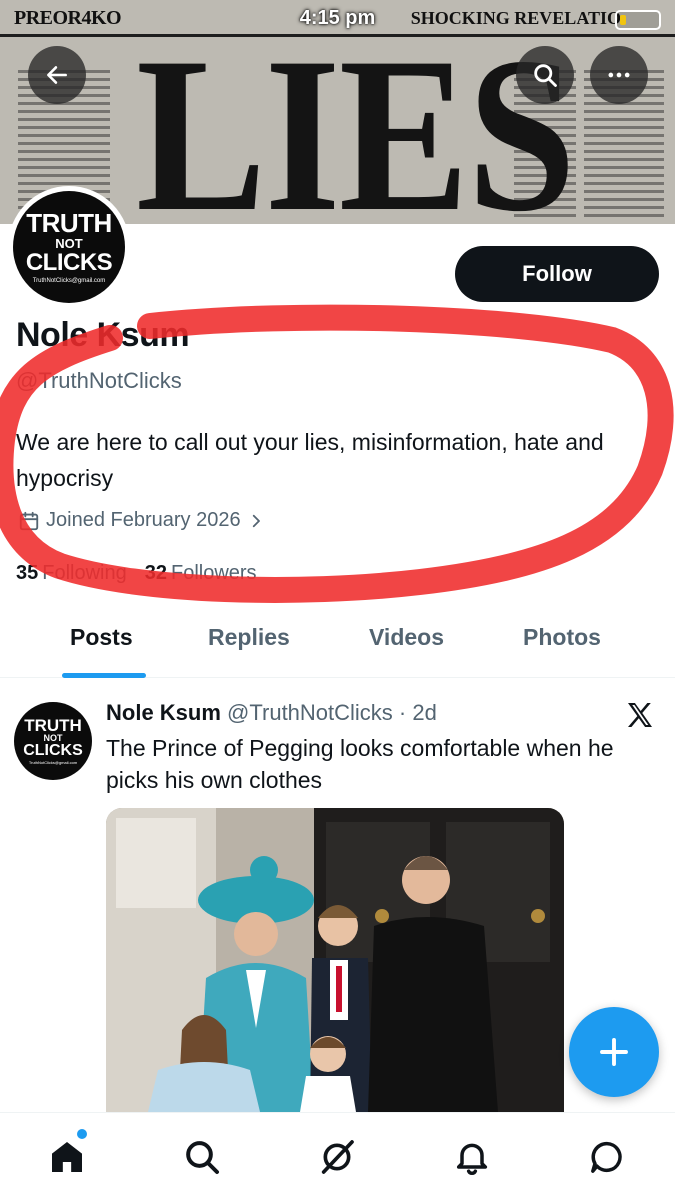 The image size is (675, 1200). Describe the element at coordinates (332, 712) in the screenshot. I see `post-handle-time: @TruthNotClicks · 2d` at that location.